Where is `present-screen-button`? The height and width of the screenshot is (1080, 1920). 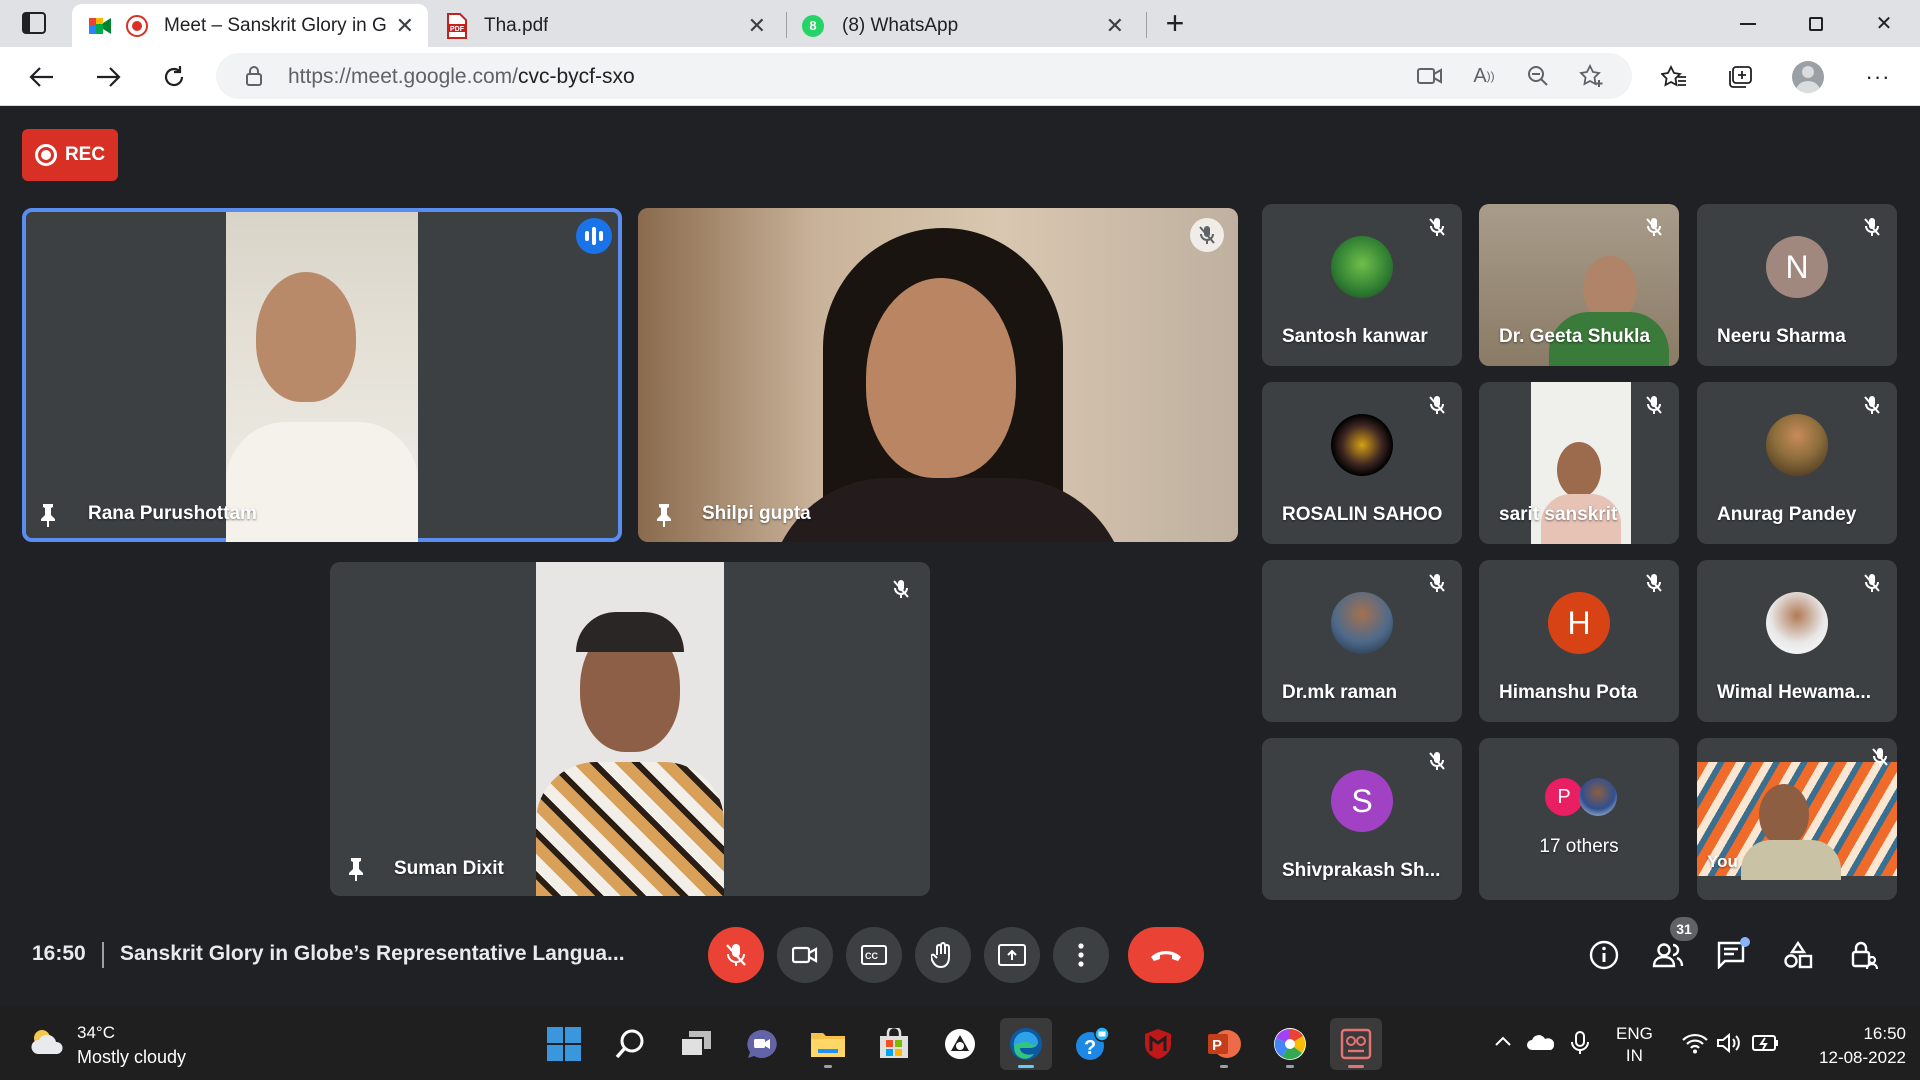
present-screen-button is located at coordinates (1012, 955).